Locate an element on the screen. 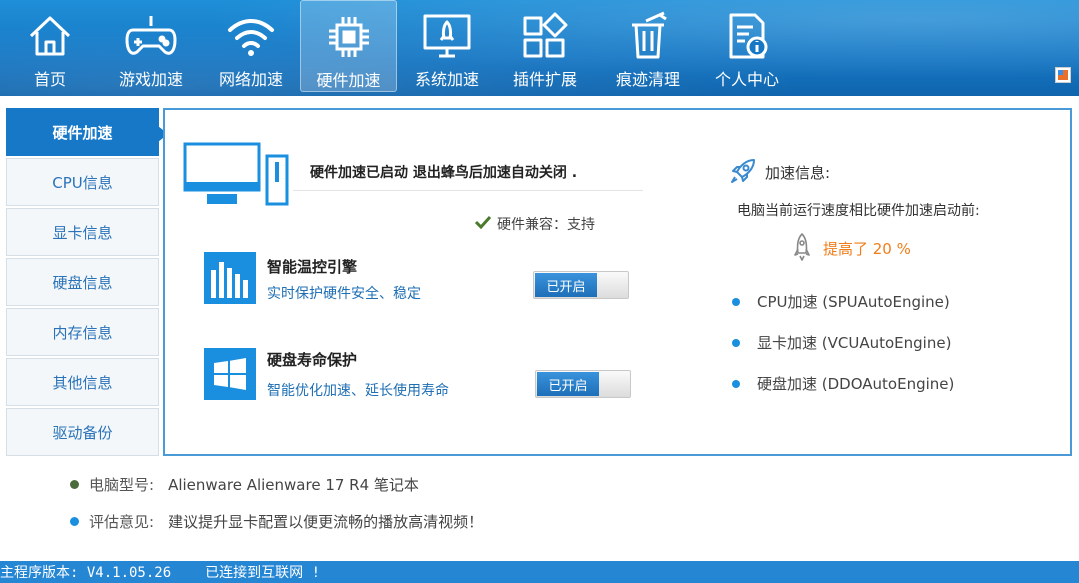  nav-home: 首页 is located at coordinates (50, 46).